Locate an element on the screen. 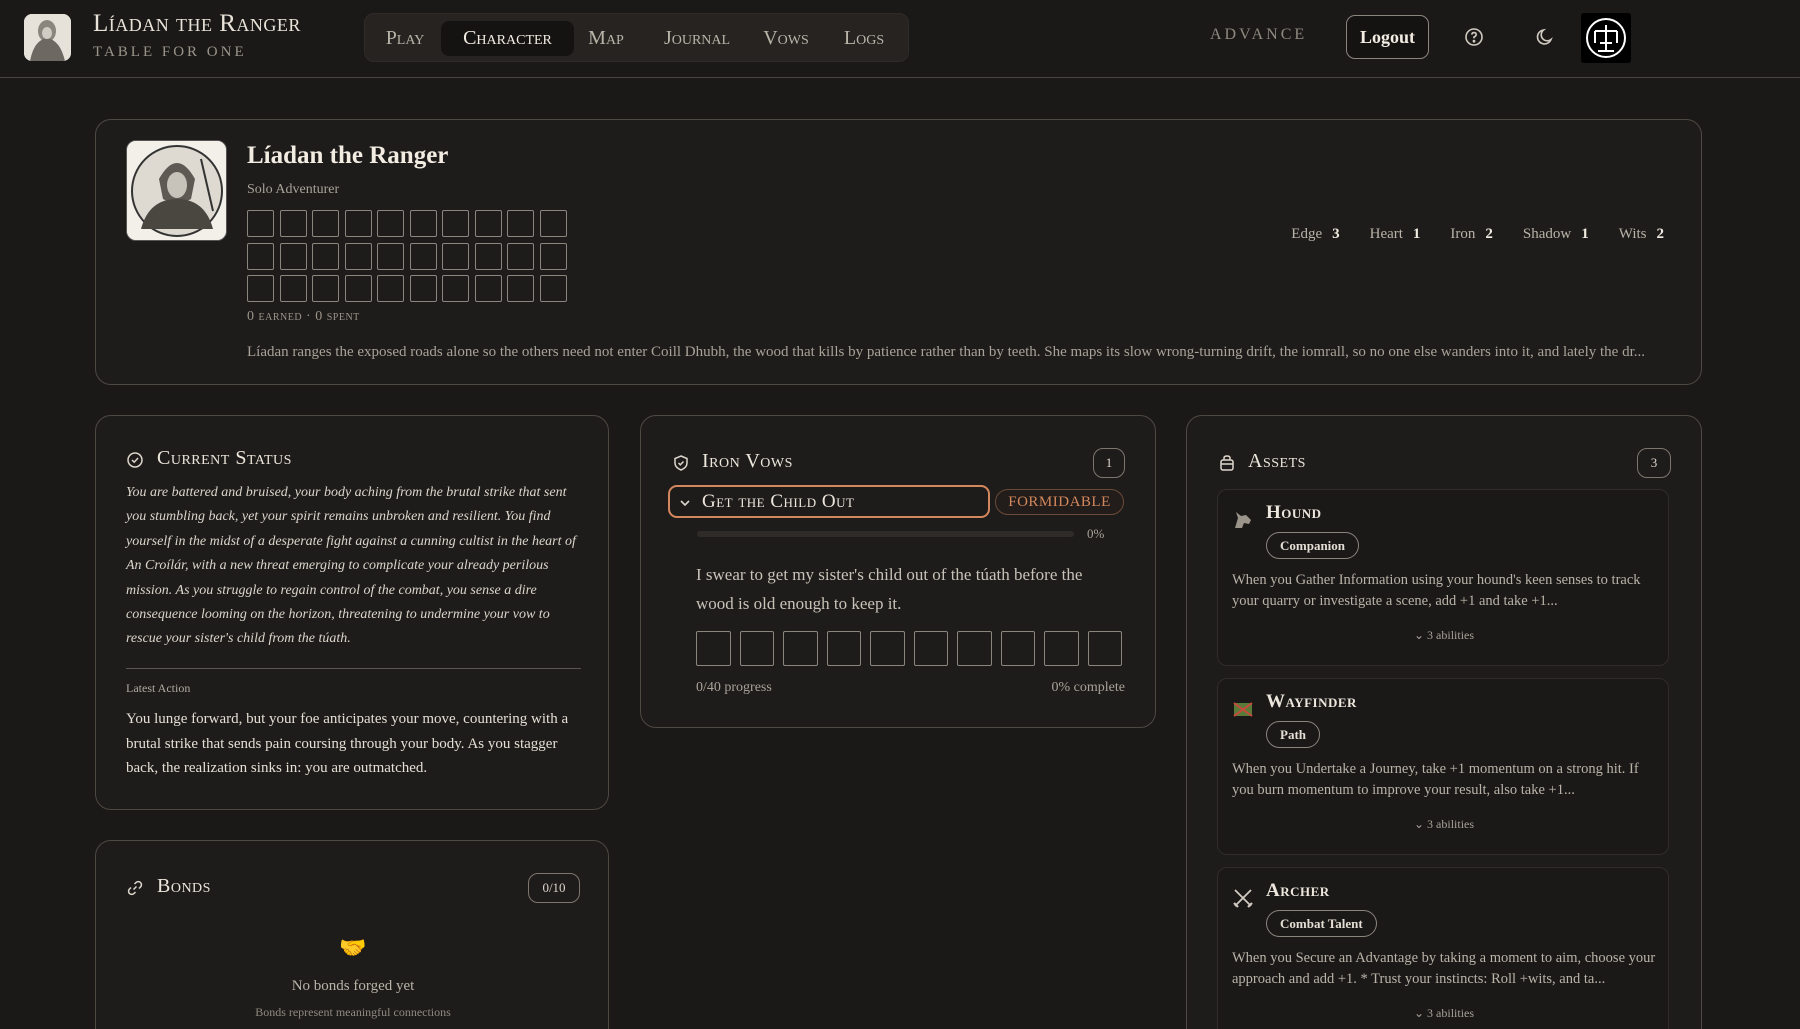 This screenshot has width=1800, height=1029. moon-icon is located at coordinates (1545, 37).